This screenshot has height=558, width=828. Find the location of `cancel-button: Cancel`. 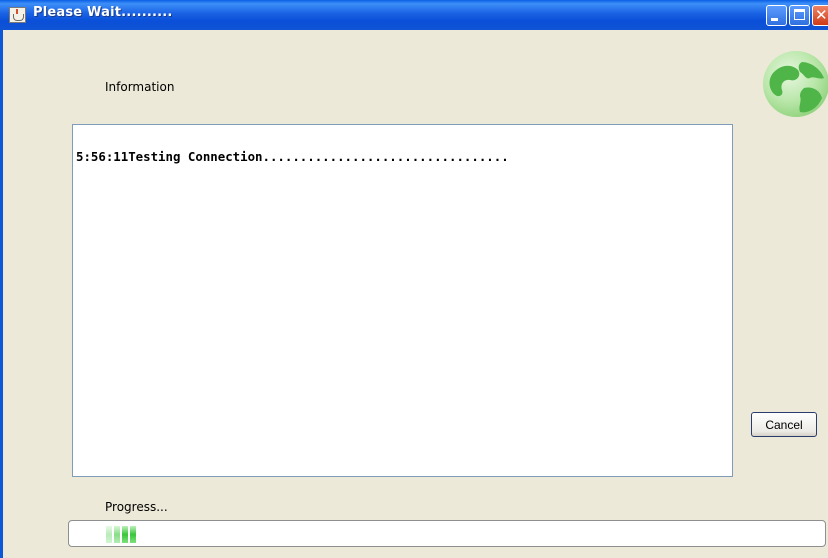

cancel-button: Cancel is located at coordinates (784, 424).